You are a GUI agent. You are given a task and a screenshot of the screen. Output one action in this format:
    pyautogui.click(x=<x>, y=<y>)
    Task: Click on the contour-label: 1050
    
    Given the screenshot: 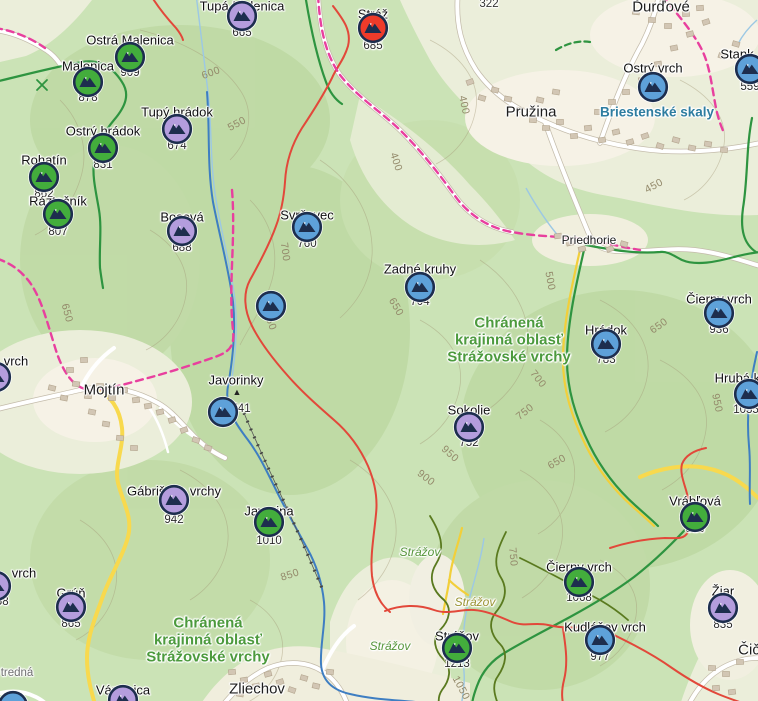 What is the action you would take?
    pyautogui.click(x=461, y=687)
    